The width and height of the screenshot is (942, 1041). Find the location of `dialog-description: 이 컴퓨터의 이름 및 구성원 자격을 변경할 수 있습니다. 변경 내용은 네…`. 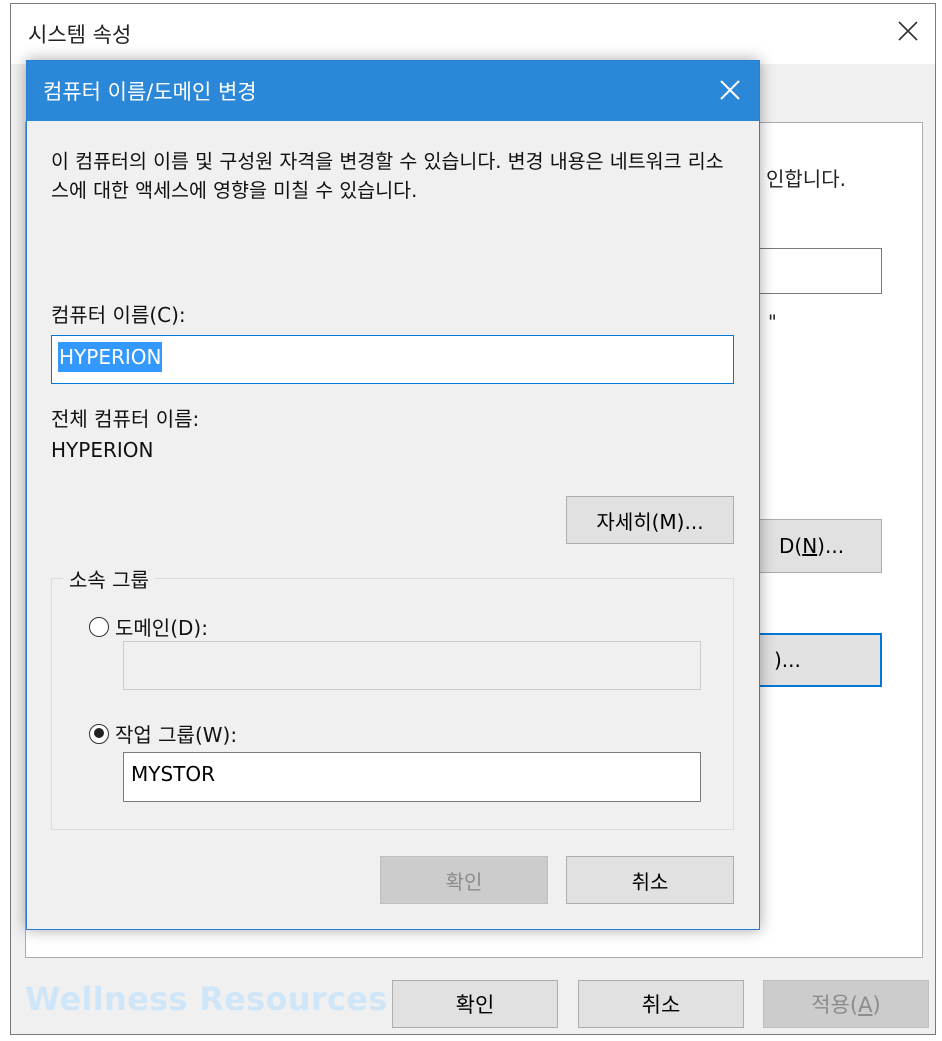

dialog-description: 이 컴퓨터의 이름 및 구성원 자격을 변경할 수 있습니다. 변경 내용은 네… is located at coordinates (387, 176).